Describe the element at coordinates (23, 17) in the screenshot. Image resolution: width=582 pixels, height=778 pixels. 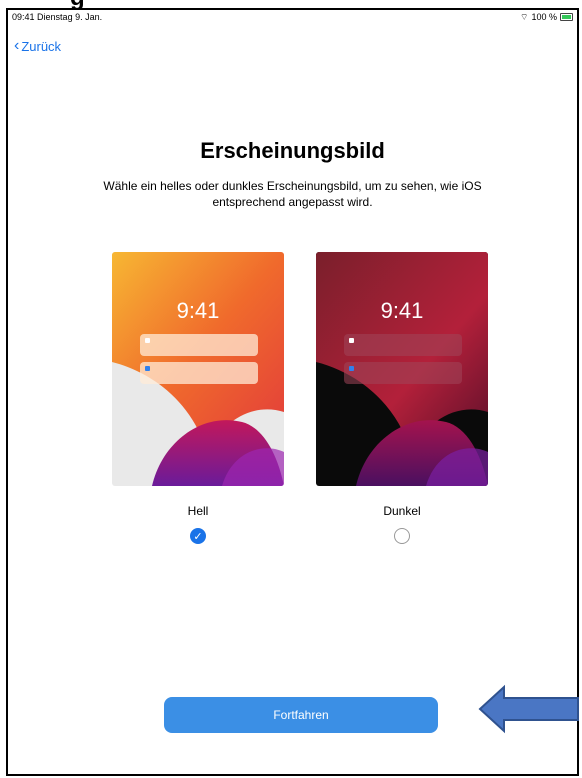
I see `status-time: 09:41` at that location.